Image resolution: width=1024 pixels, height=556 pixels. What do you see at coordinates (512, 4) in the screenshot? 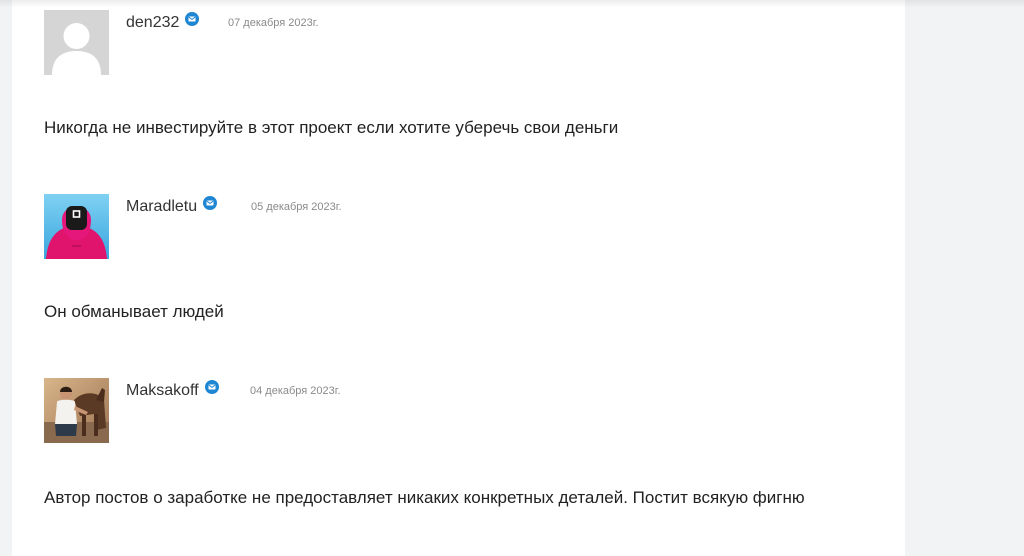
I see `header-shadow` at bounding box center [512, 4].